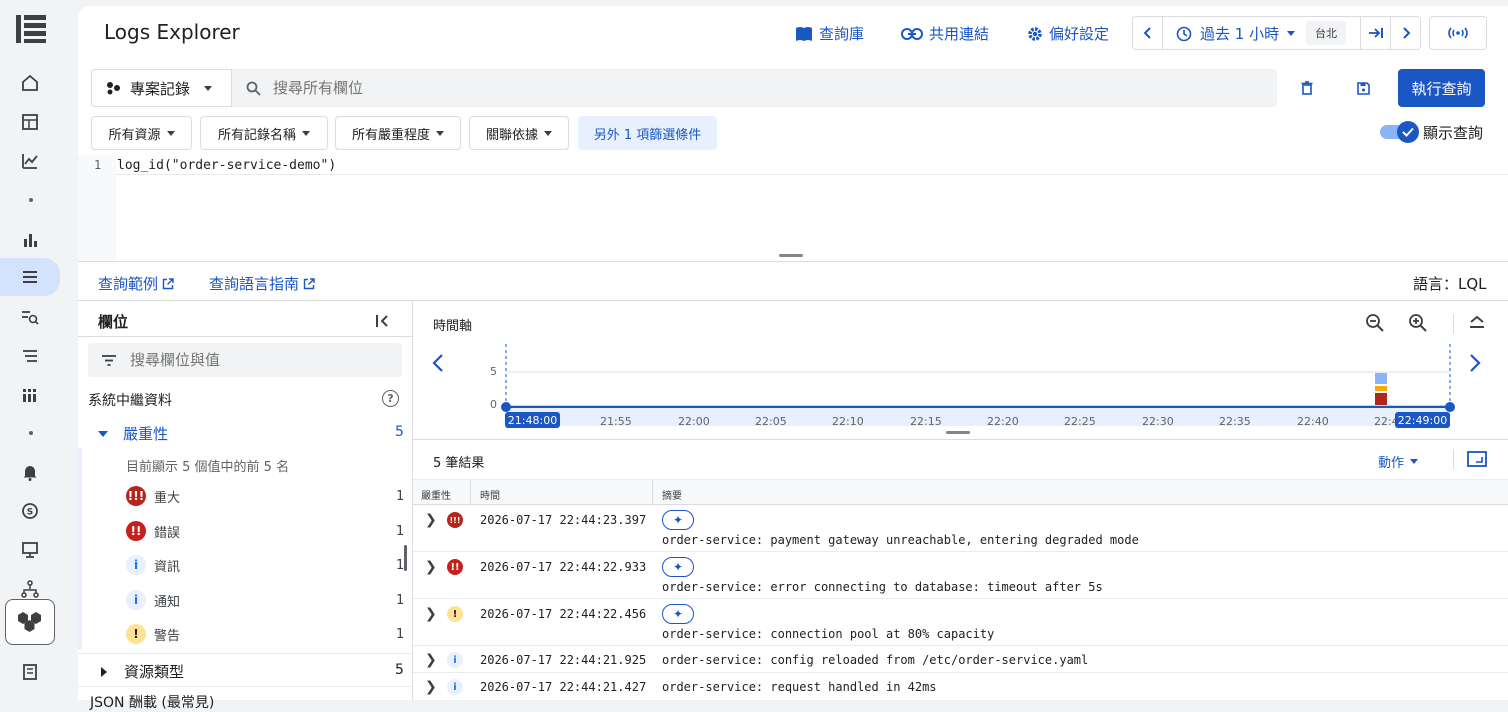 The image size is (1508, 712). What do you see at coordinates (30, 472) in the screenshot?
I see `alerts-bell-icon` at bounding box center [30, 472].